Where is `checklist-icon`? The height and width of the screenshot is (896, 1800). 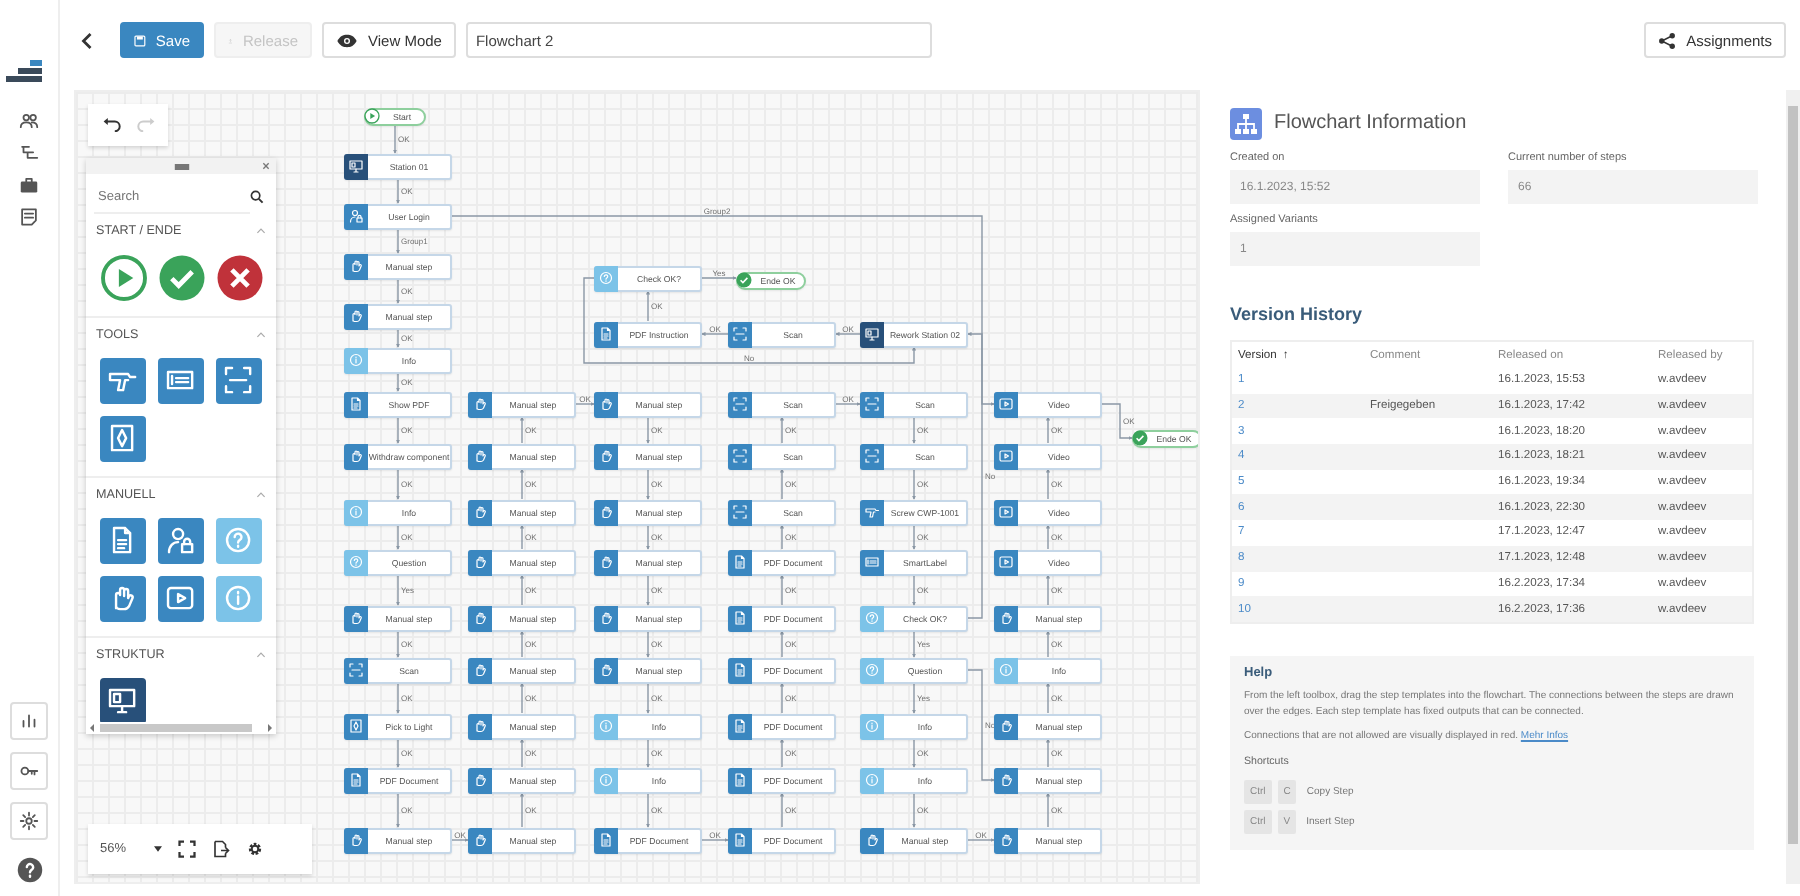
checklist-icon is located at coordinates (29, 217).